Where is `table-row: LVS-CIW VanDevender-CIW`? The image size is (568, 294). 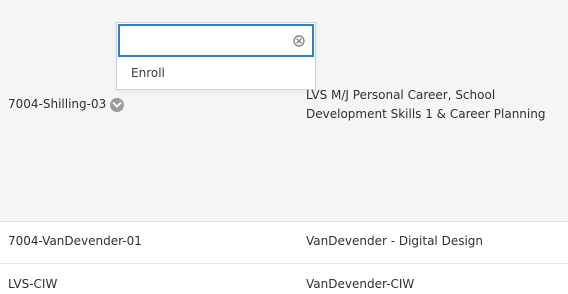
table-row: LVS-CIW VanDevender-CIW is located at coordinates (284, 278).